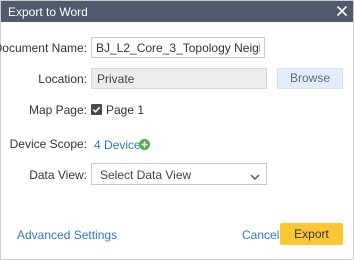  What do you see at coordinates (311, 234) in the screenshot?
I see `export-button: Export` at bounding box center [311, 234].